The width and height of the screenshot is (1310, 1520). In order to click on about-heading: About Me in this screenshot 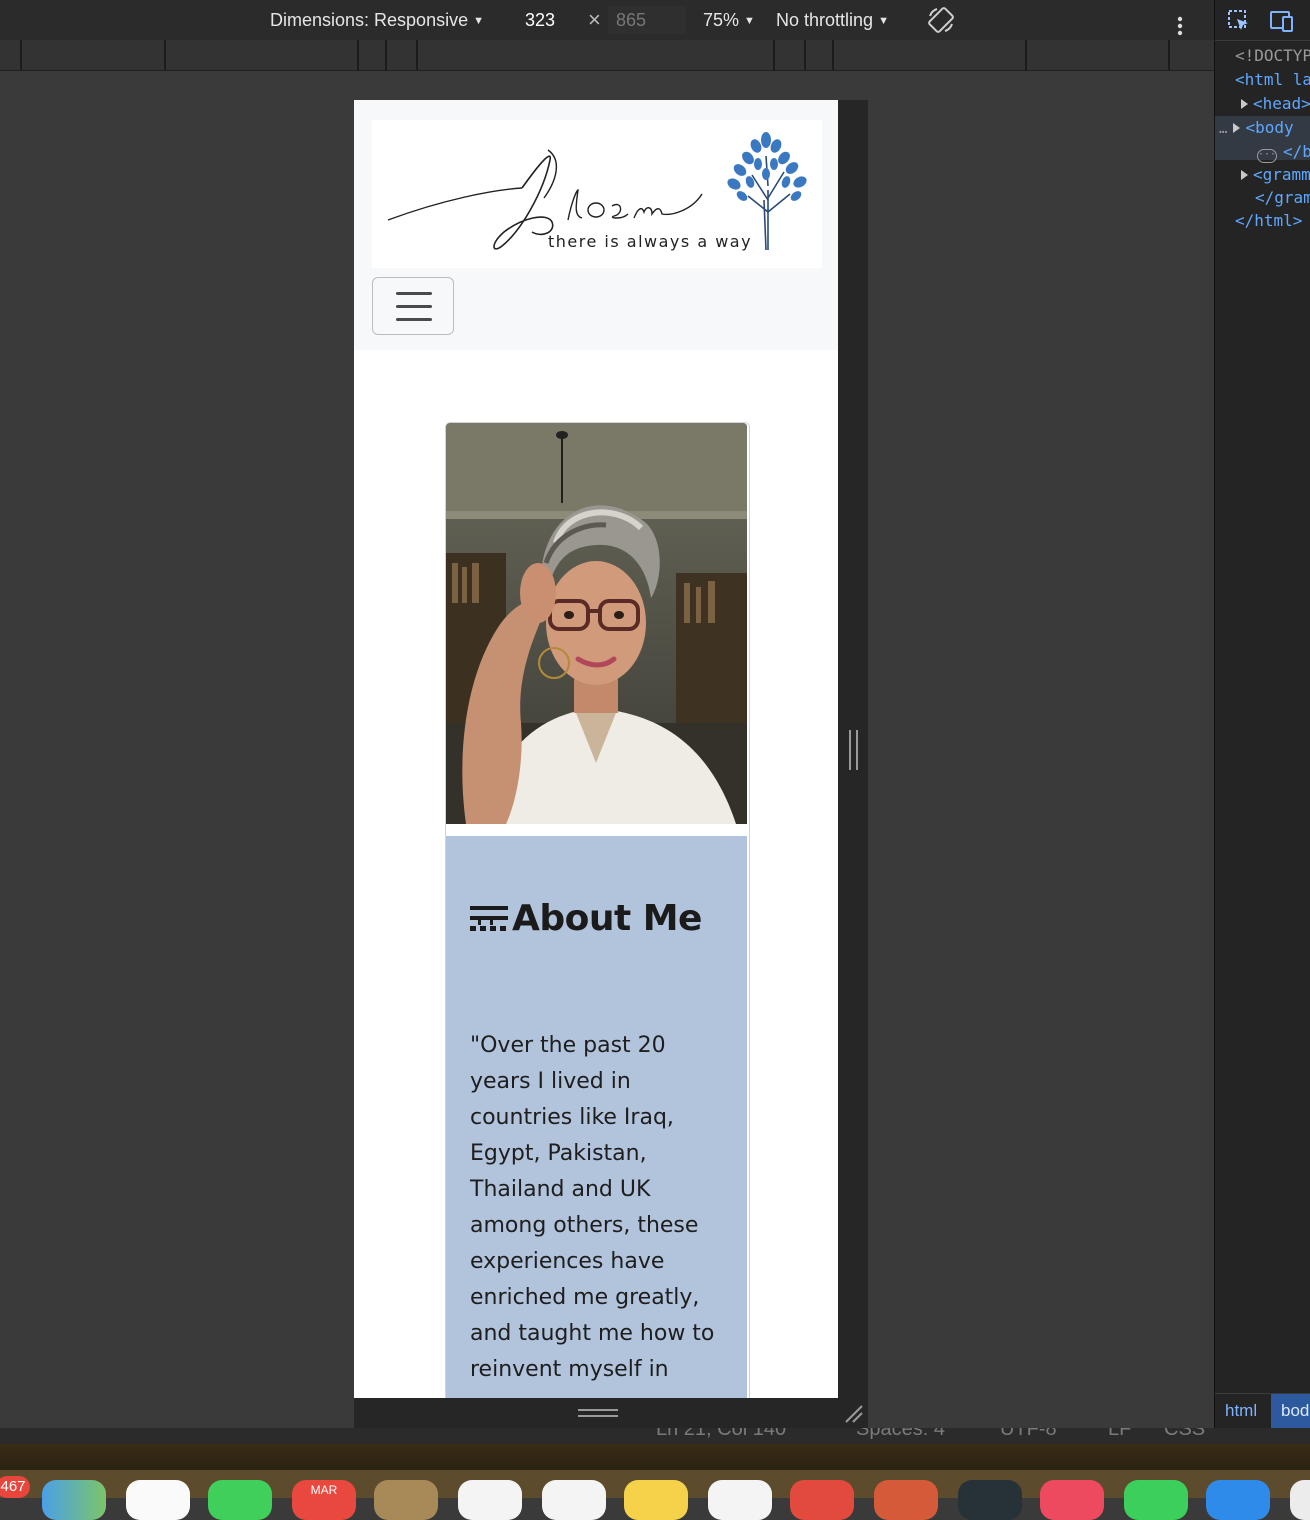, I will do `click(586, 918)`.